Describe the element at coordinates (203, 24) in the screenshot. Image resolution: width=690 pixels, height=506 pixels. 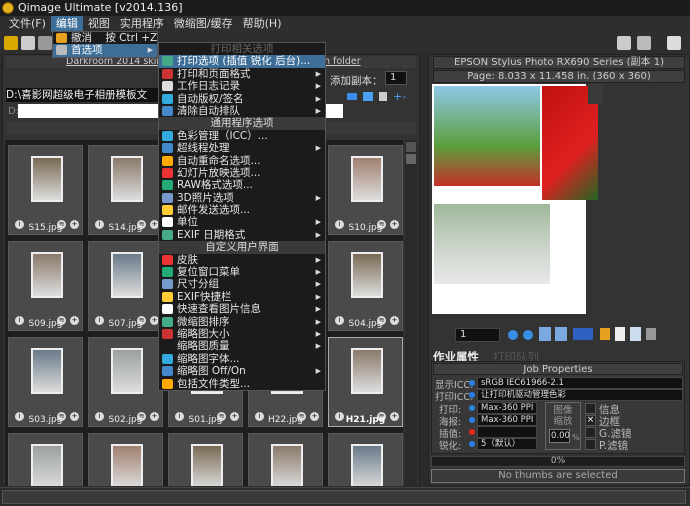
I see `menu-thumbs-cache: 微缩图/缓存` at that location.